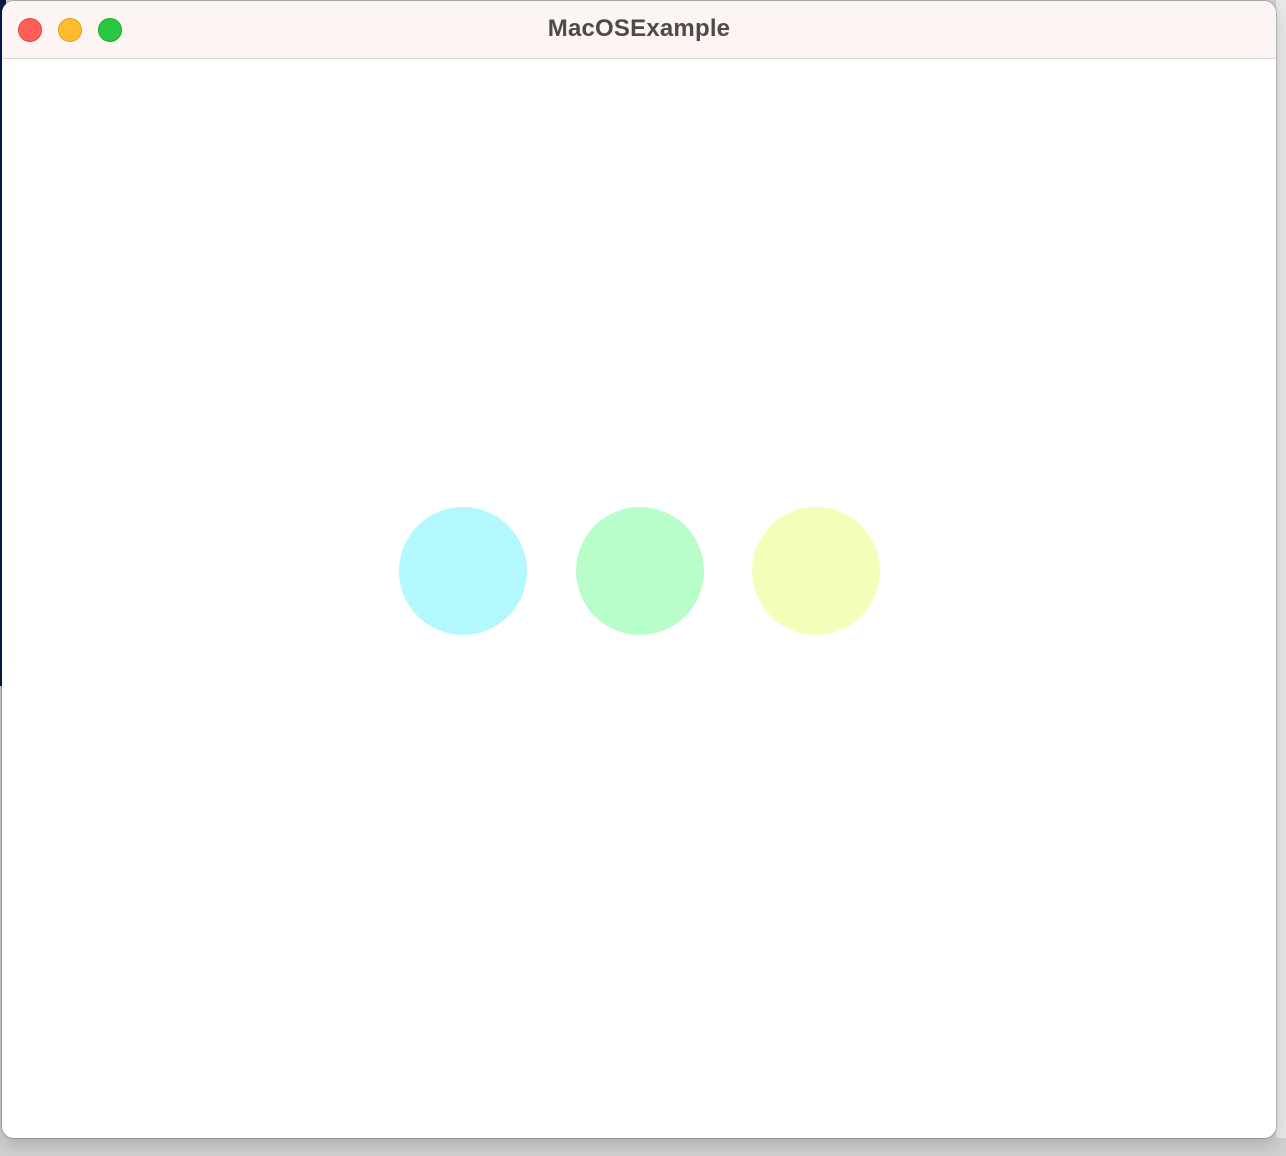  I want to click on window-title: MacOSExample, so click(639, 28).